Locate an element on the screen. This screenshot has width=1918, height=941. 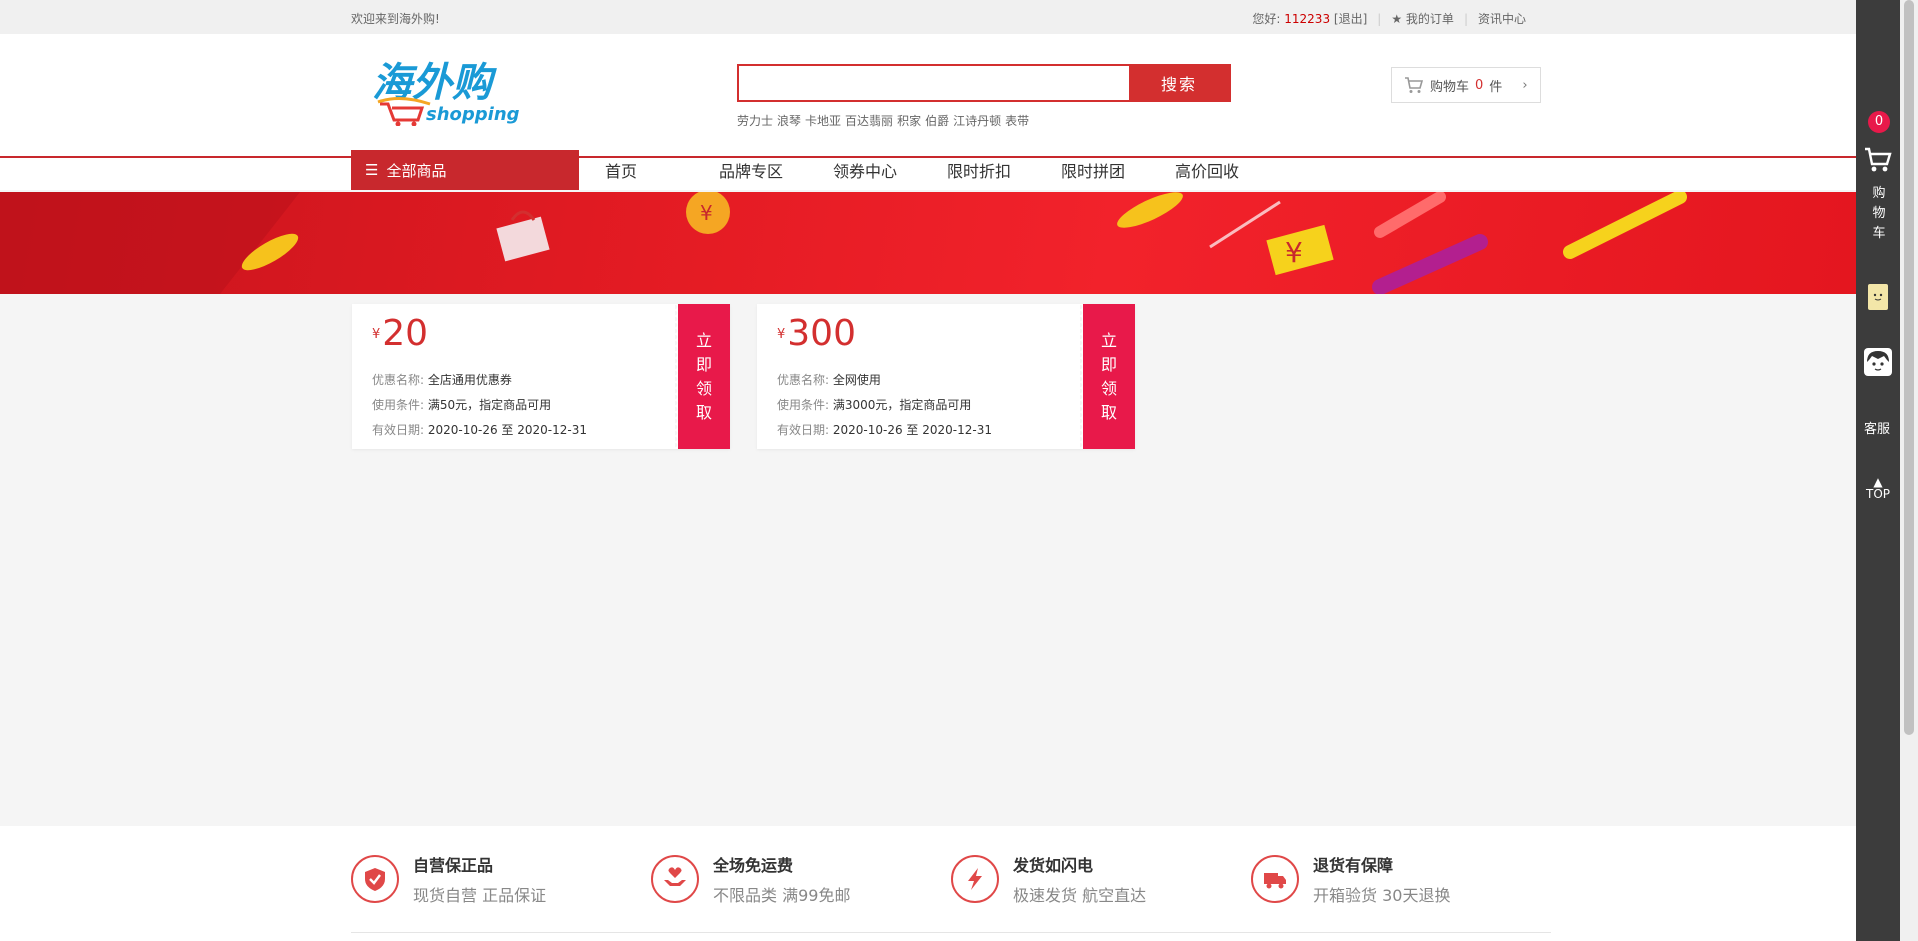
sidebar-cart-label: 购 物 车 is located at coordinates (1879, 214).